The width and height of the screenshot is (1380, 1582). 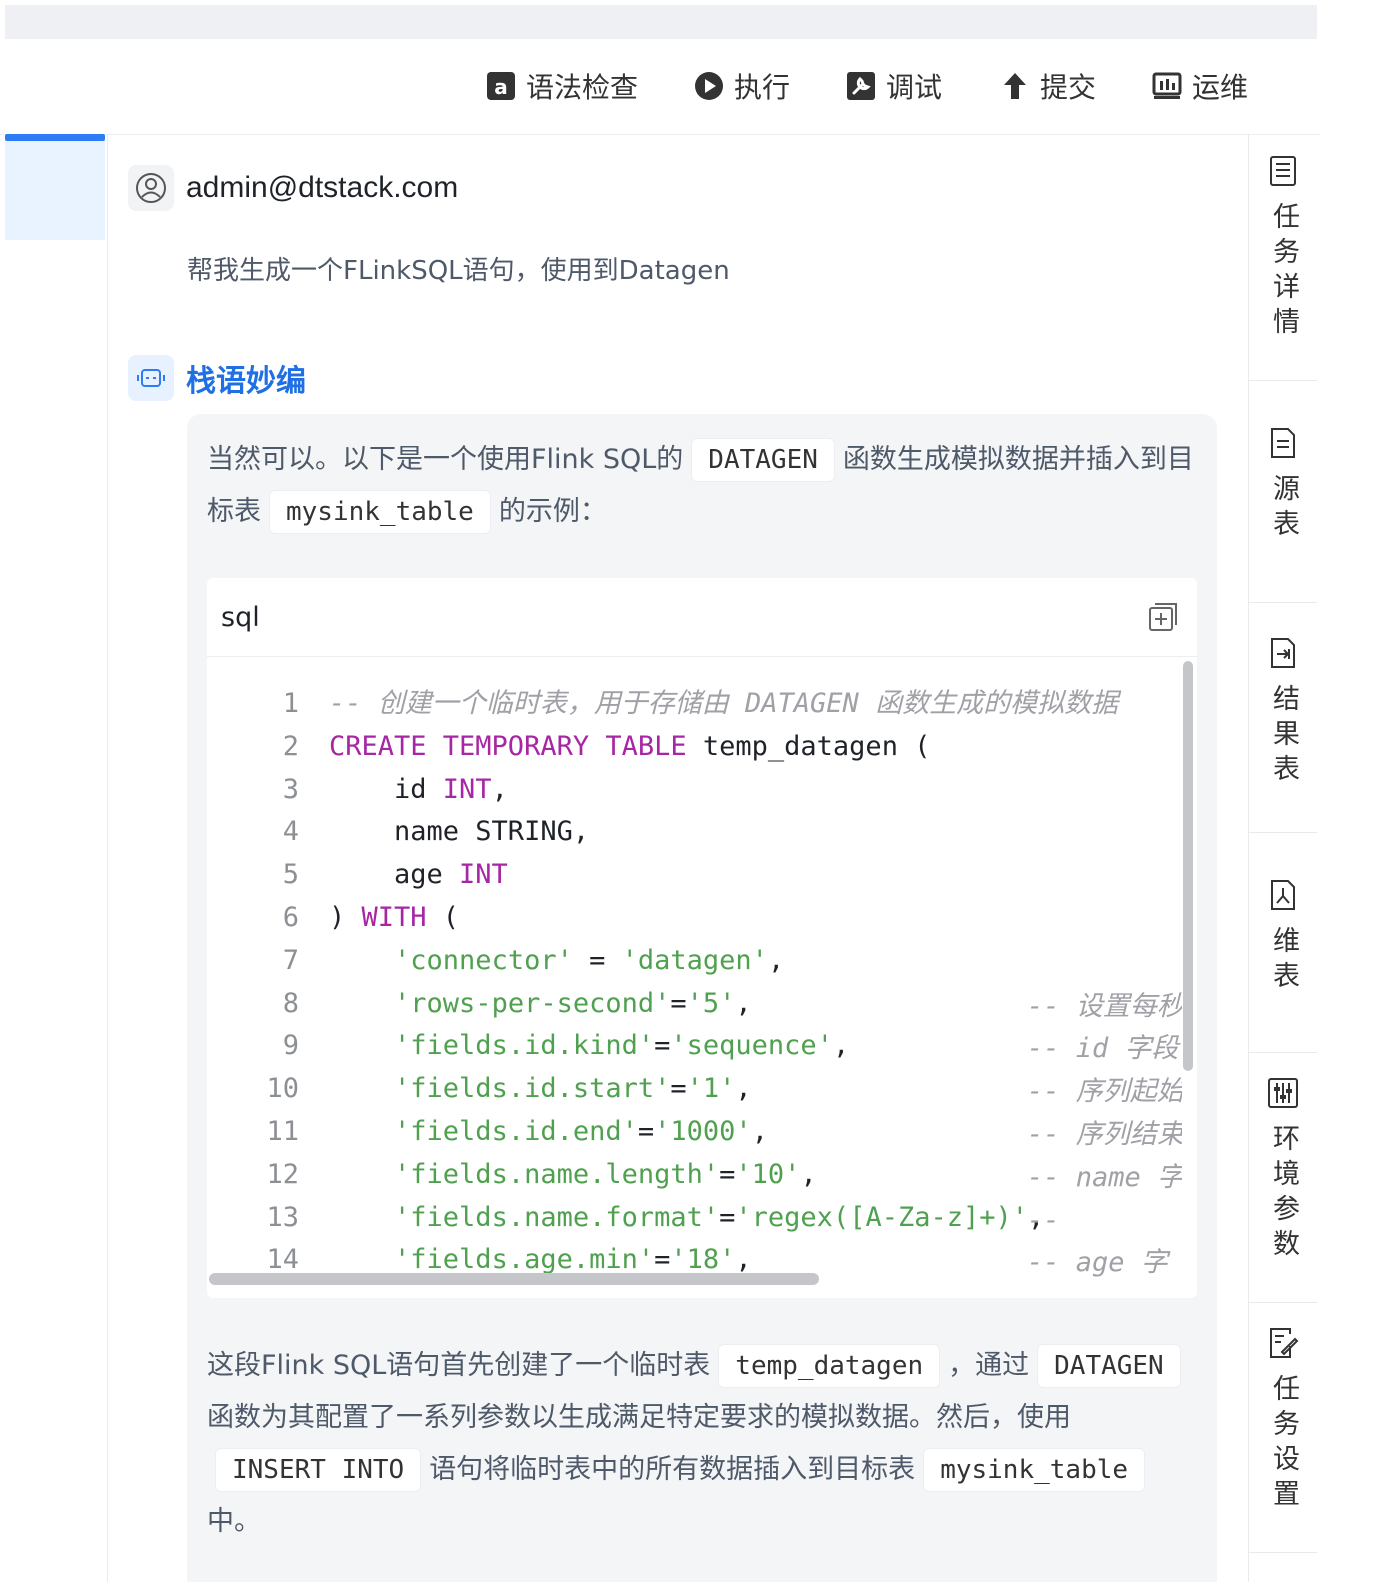 What do you see at coordinates (501, 87) in the screenshot?
I see `svg-text: a` at bounding box center [501, 87].